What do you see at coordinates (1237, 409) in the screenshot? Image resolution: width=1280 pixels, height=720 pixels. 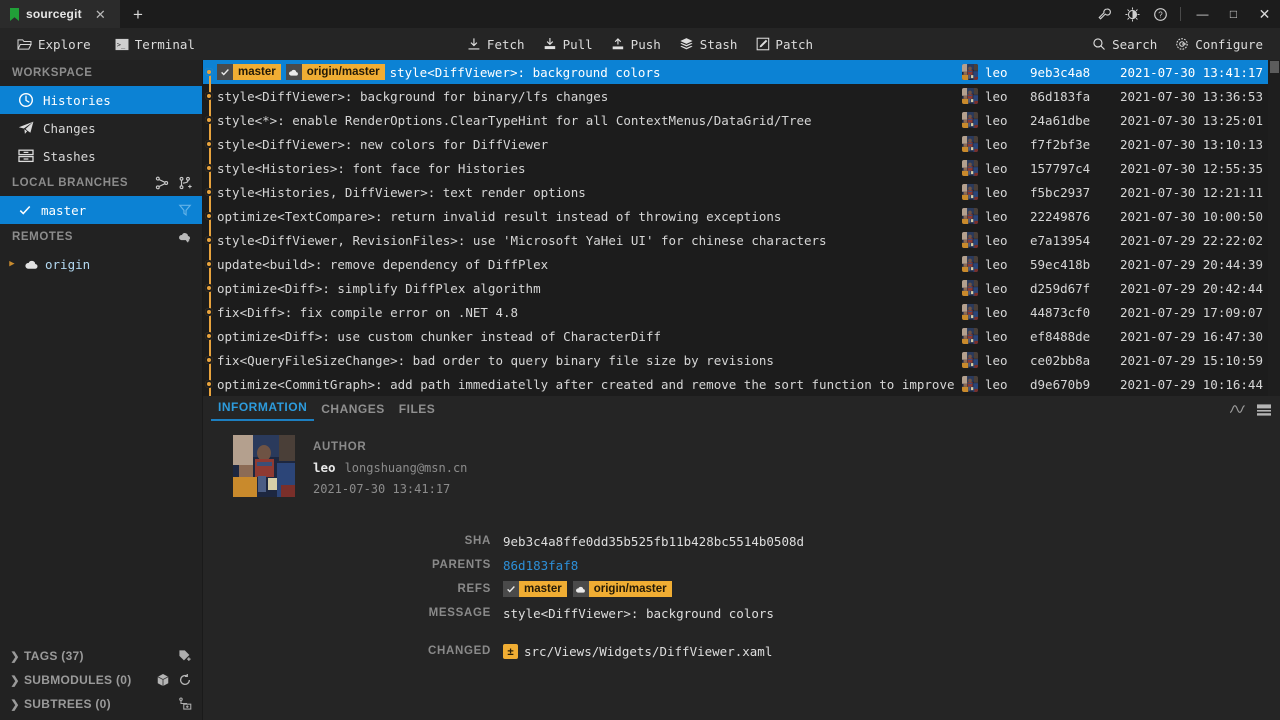 I see `graph-wave-icon` at bounding box center [1237, 409].